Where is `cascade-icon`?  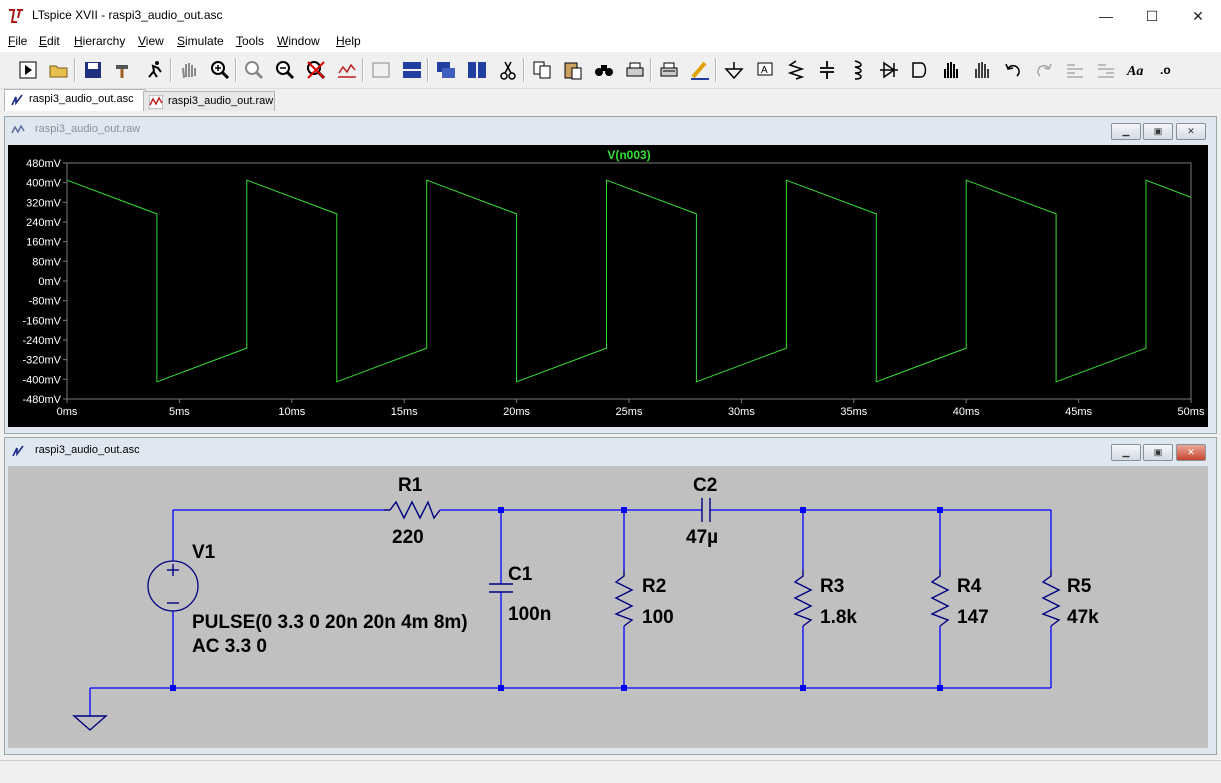 cascade-icon is located at coordinates (446, 70).